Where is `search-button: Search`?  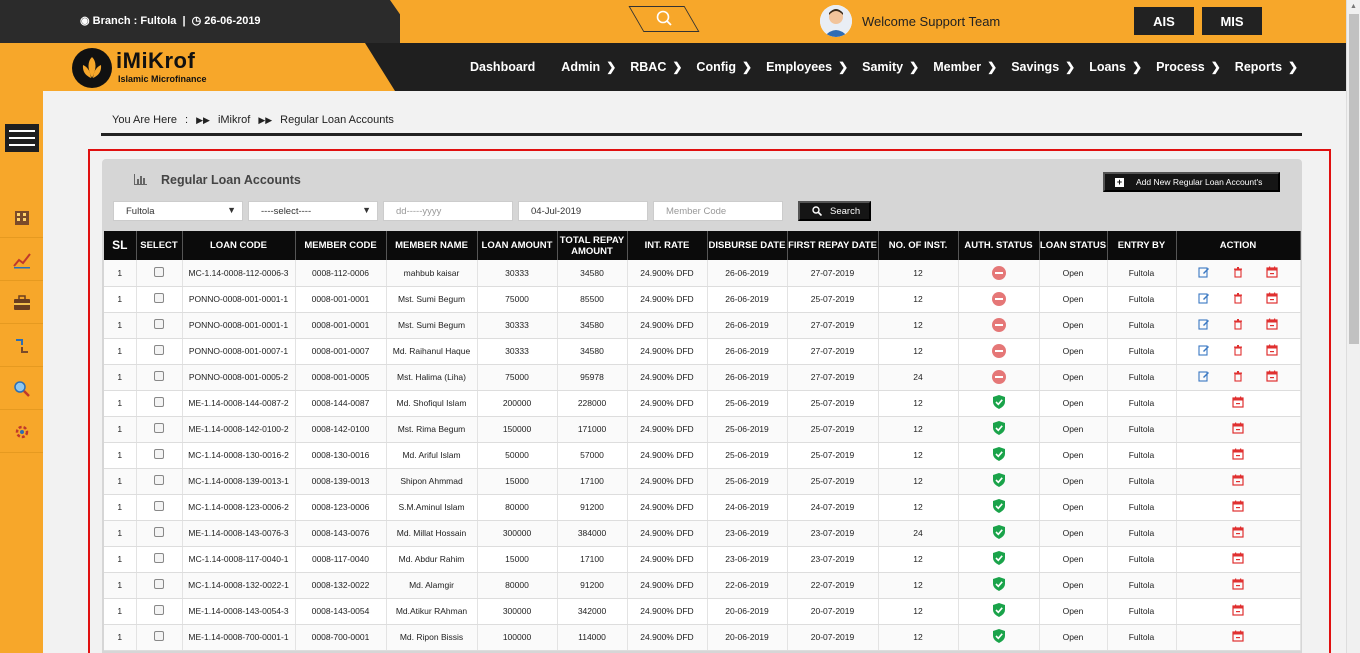 search-button: Search is located at coordinates (834, 211).